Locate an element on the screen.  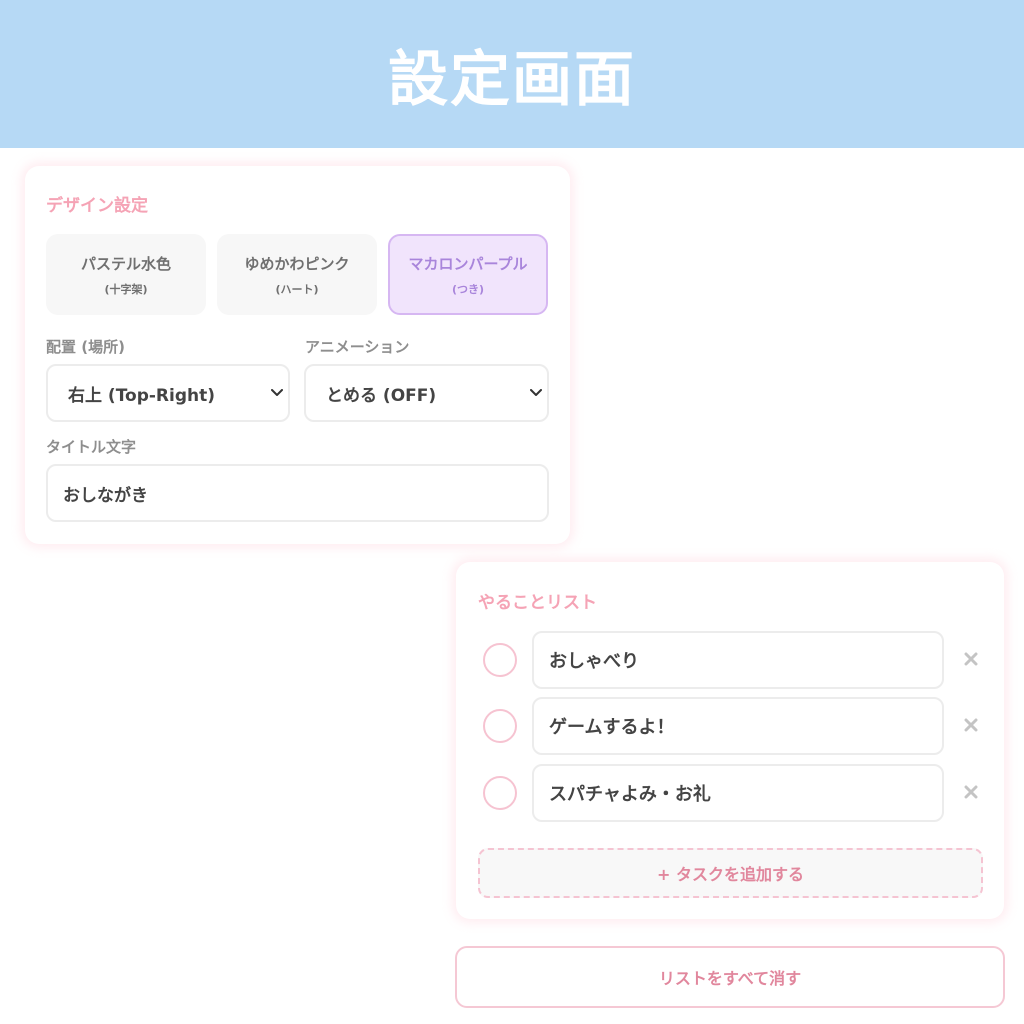
theme-name: マカロンパープル is located at coordinates (468, 263).